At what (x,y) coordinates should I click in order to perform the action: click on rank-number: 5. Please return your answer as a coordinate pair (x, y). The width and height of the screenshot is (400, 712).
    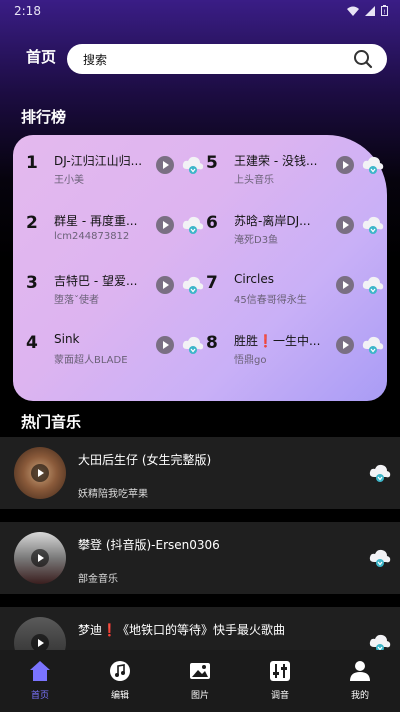
    Looking at the image, I should click on (212, 163).